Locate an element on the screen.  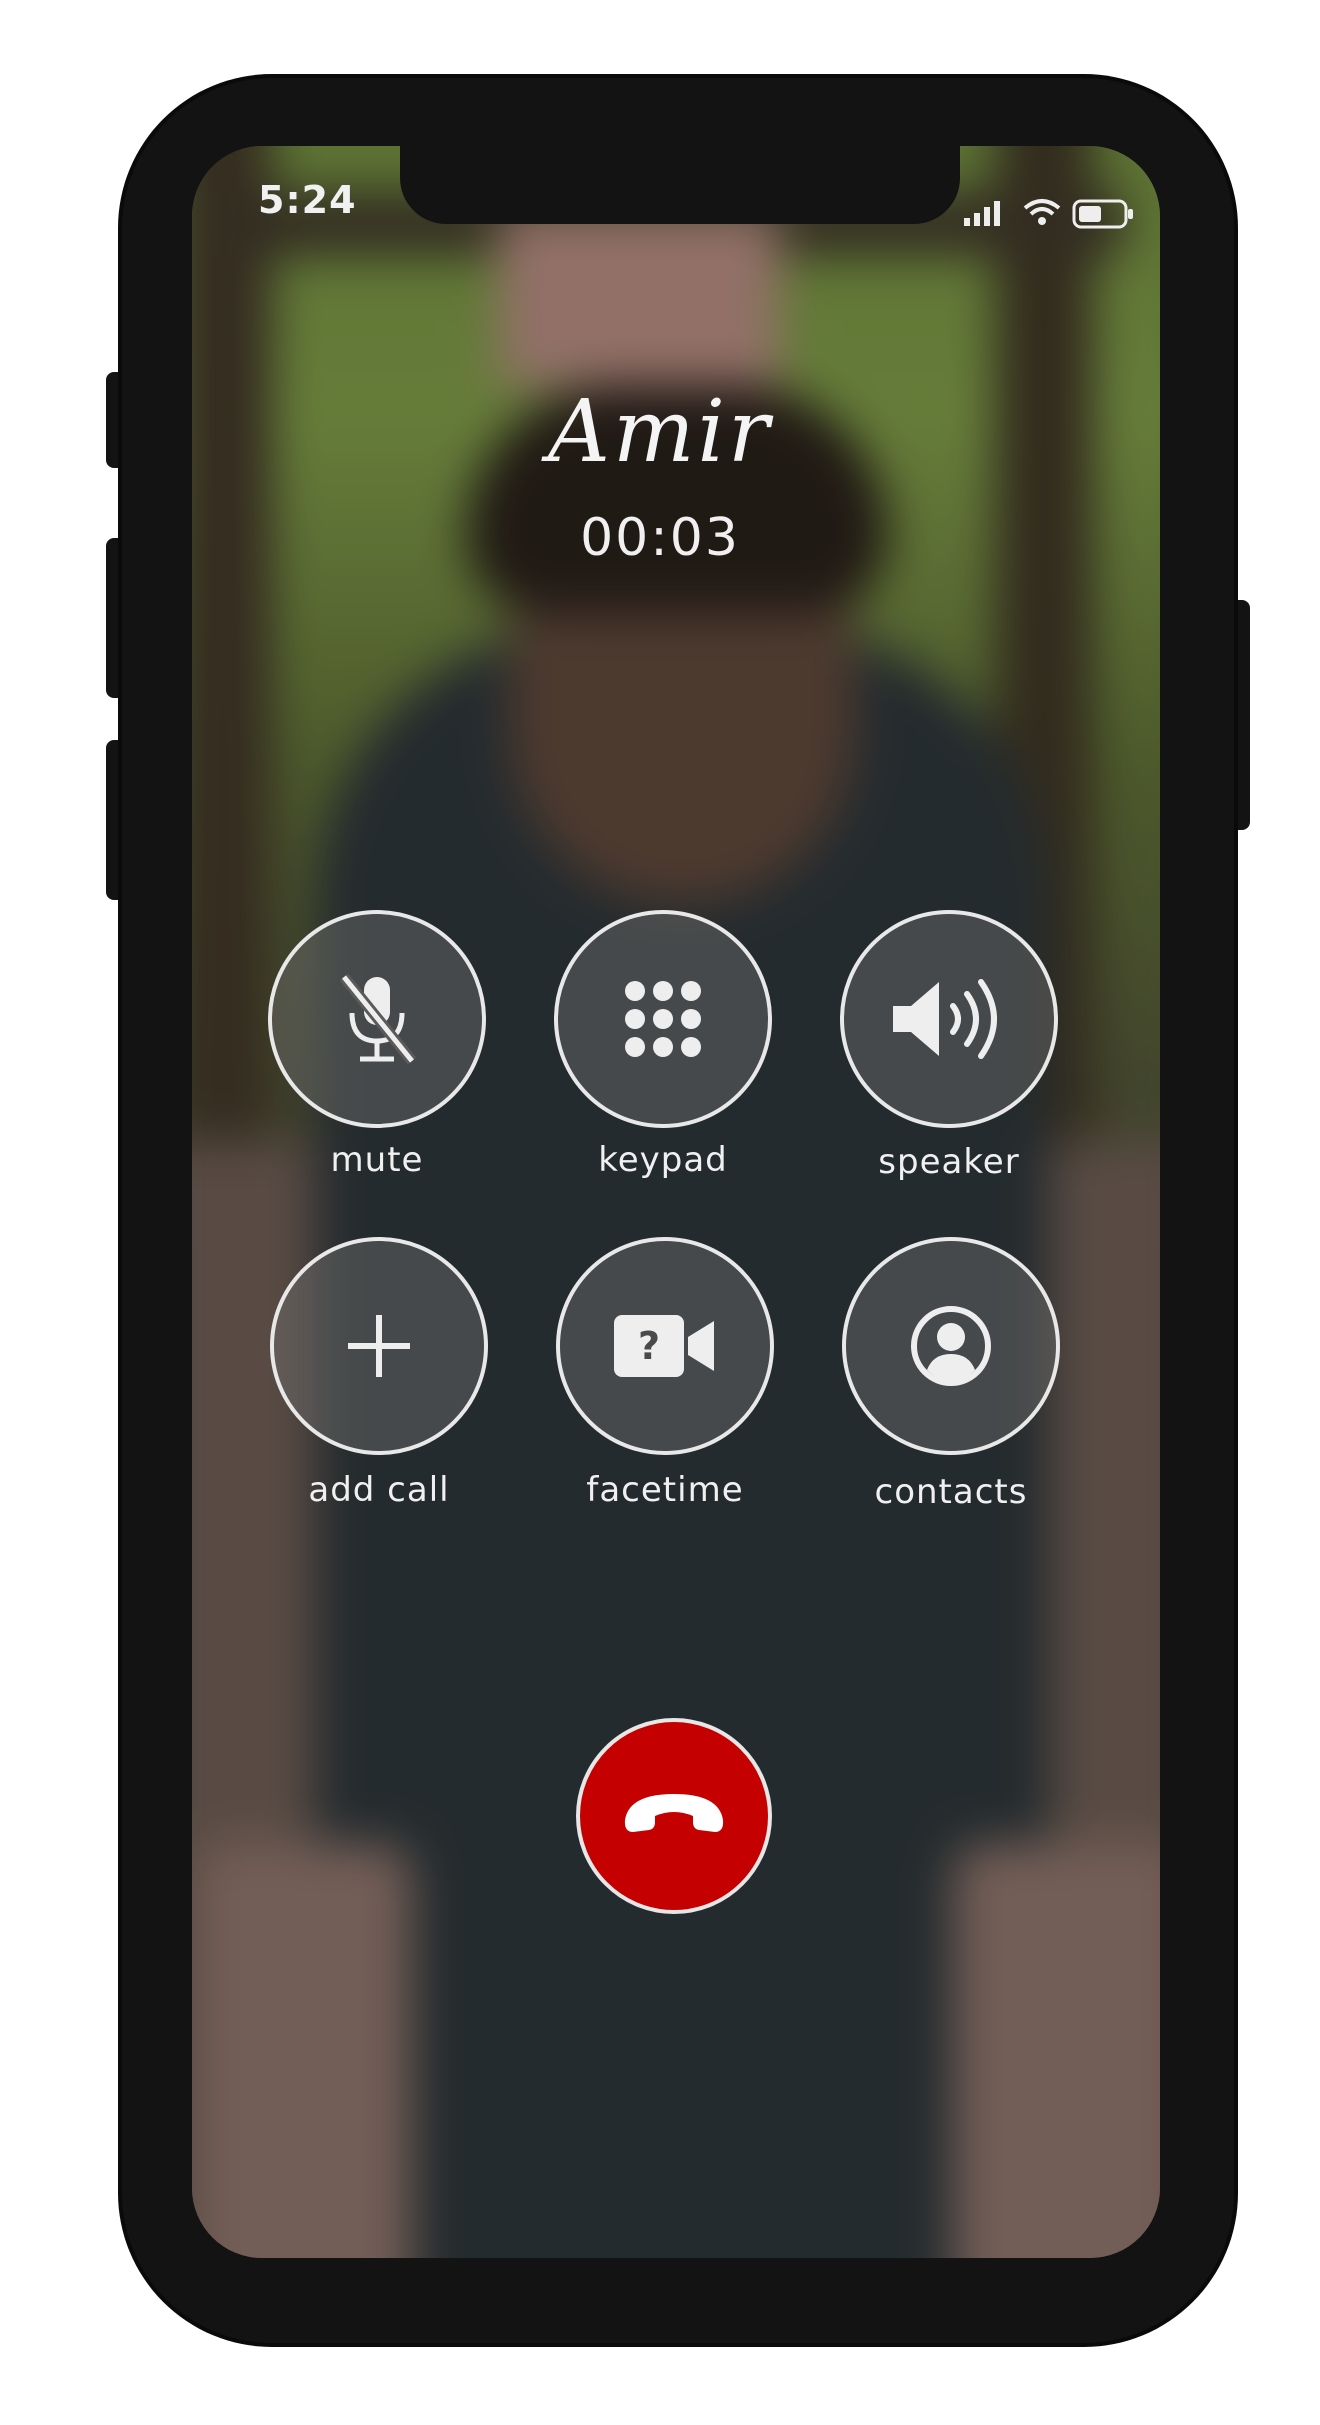
call-duration: 00:03 is located at coordinates (660, 538).